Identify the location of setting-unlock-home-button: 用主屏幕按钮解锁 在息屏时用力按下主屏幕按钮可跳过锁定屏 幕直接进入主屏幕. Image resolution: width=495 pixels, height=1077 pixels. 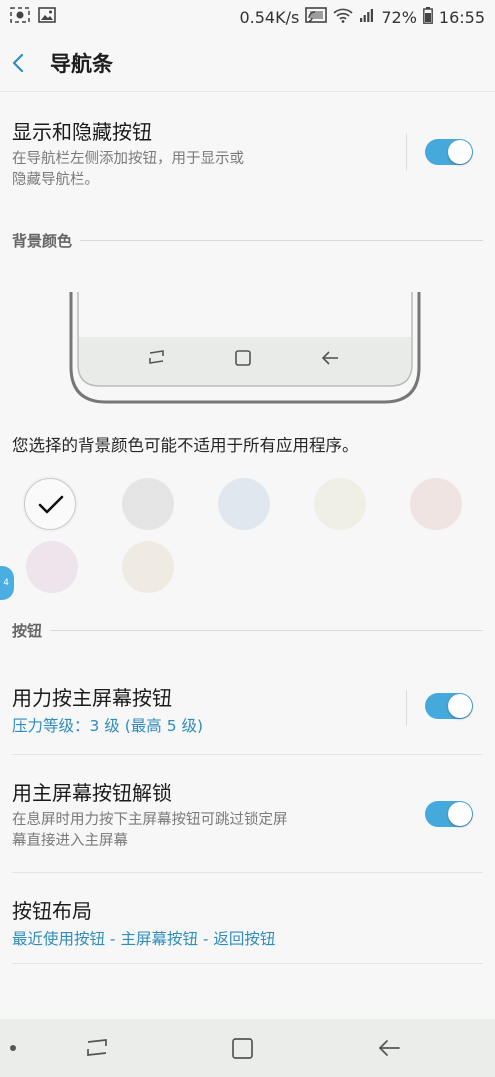
(247, 814).